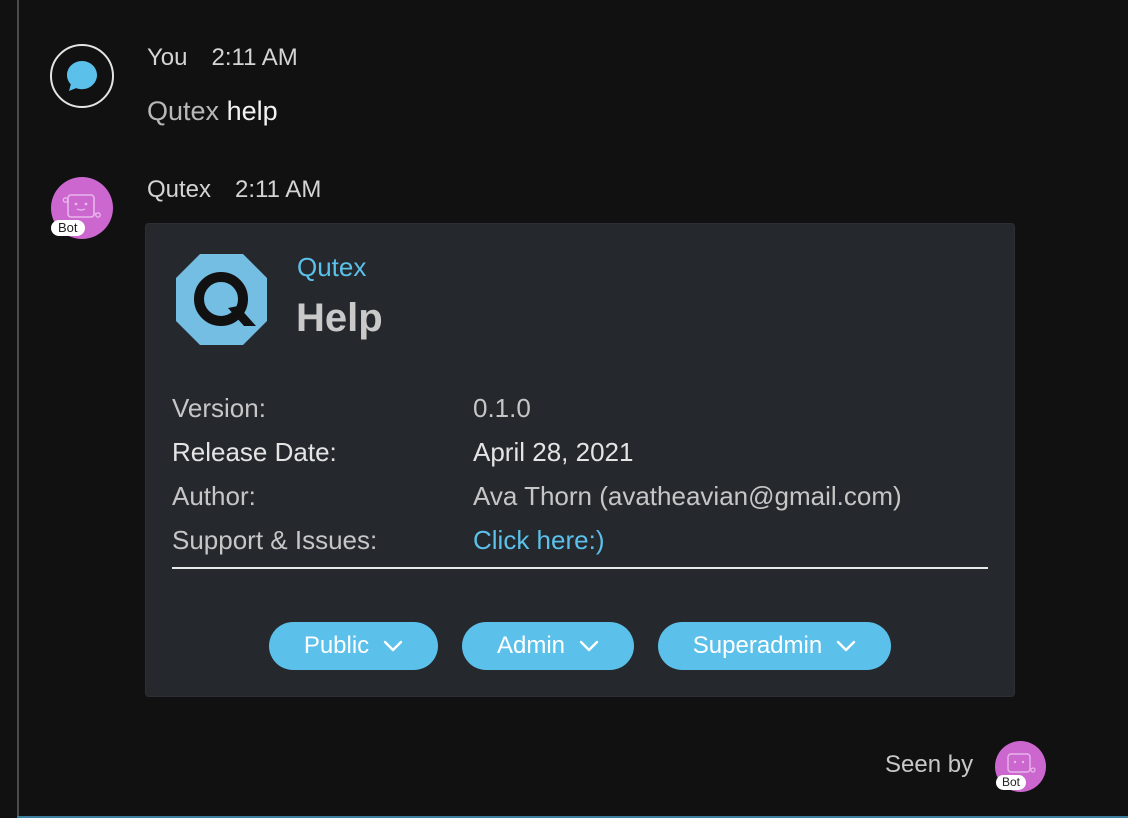 The image size is (1128, 818). I want to click on qutex-logo-icon, so click(221, 299).